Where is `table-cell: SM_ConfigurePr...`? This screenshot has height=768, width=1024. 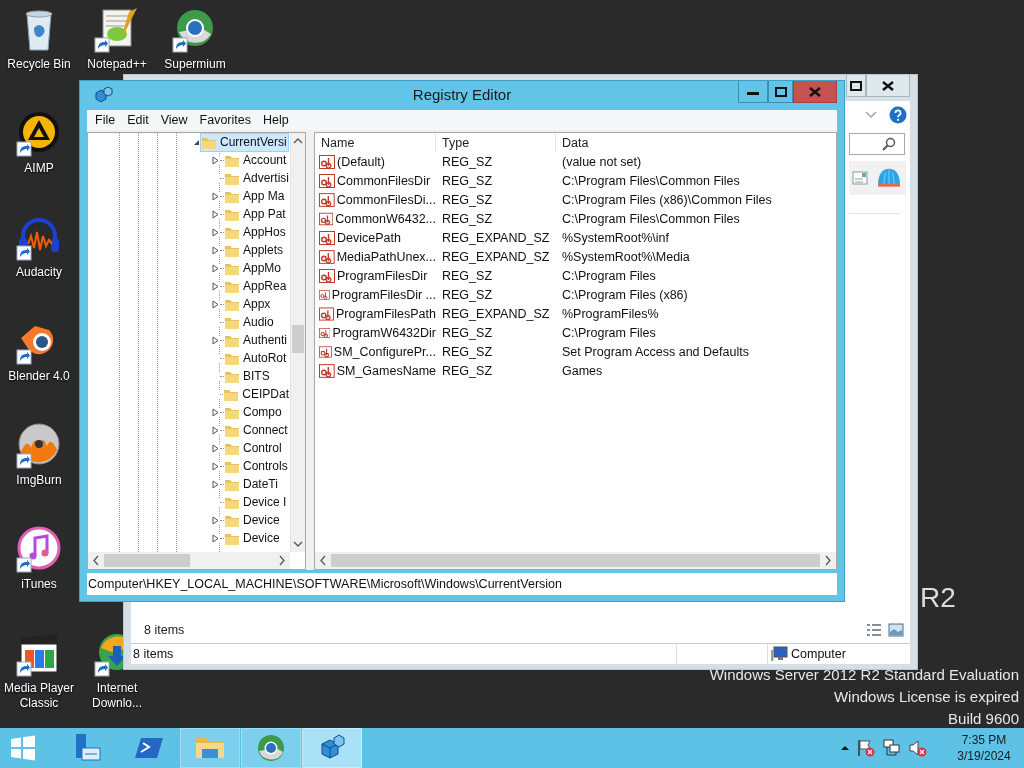 table-cell: SM_ConfigurePr... is located at coordinates (384, 351).